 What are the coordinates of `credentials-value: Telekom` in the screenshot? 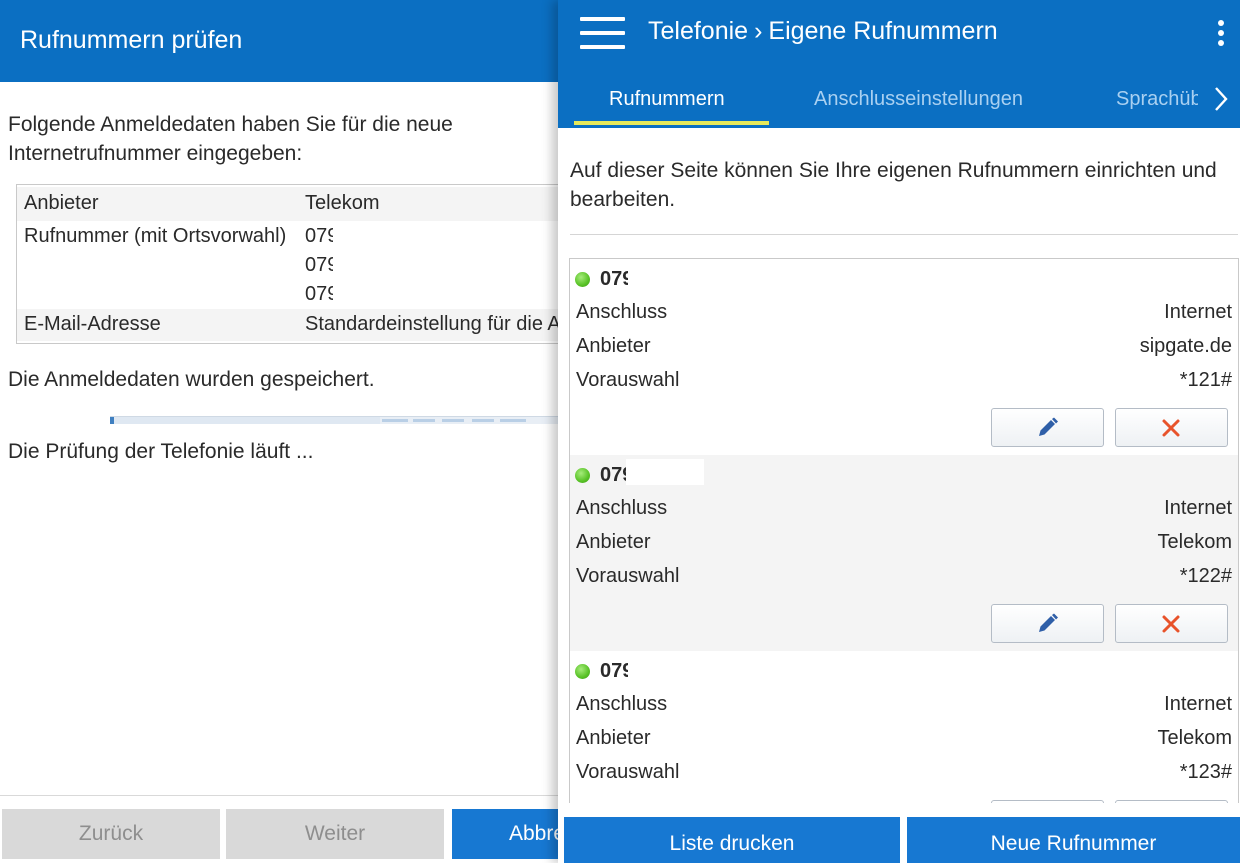 It's located at (342, 203).